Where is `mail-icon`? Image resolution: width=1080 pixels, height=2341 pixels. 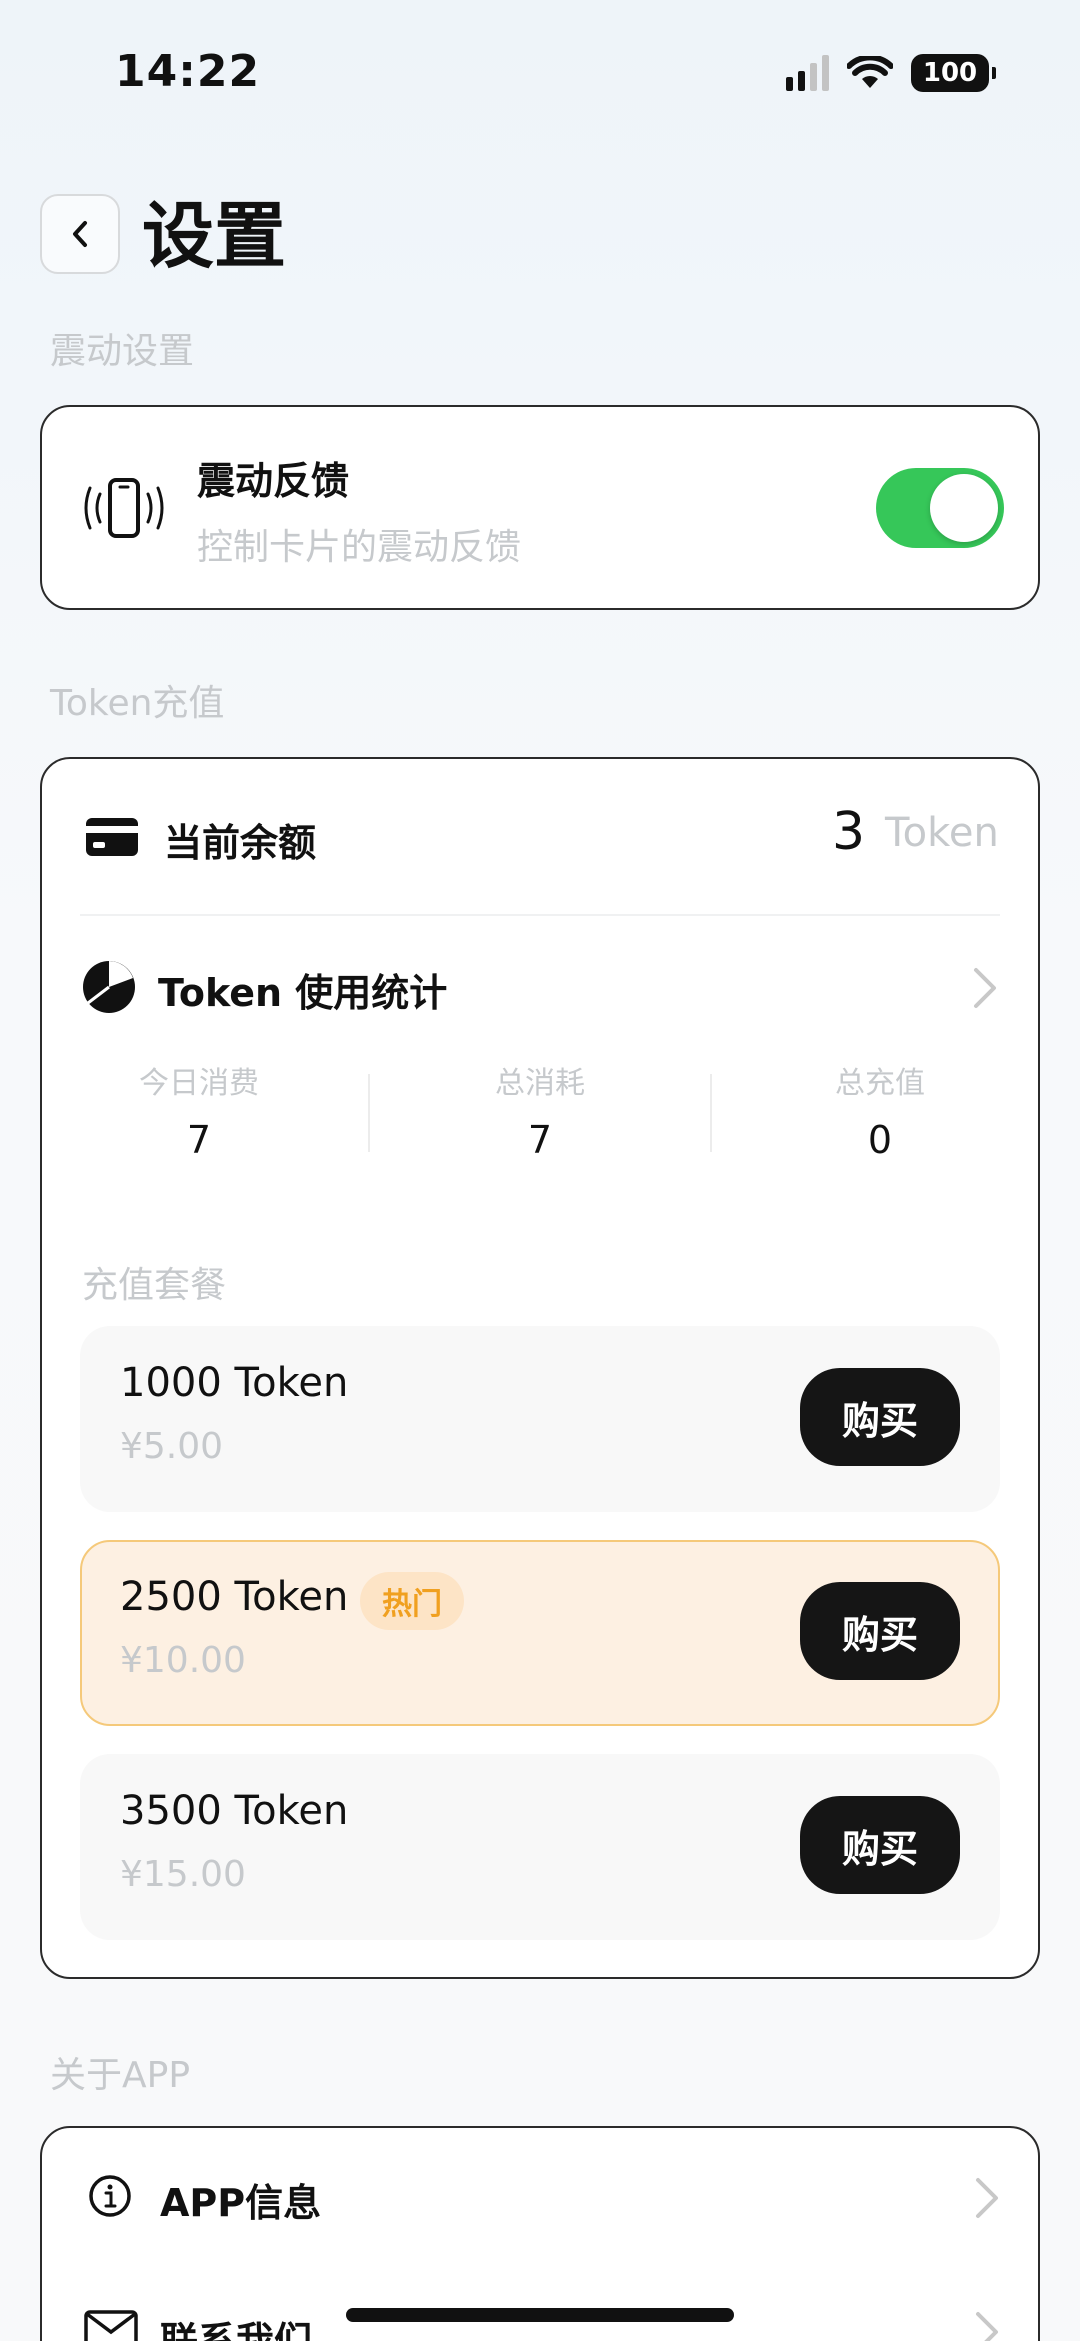 mail-icon is located at coordinates (111, 2325).